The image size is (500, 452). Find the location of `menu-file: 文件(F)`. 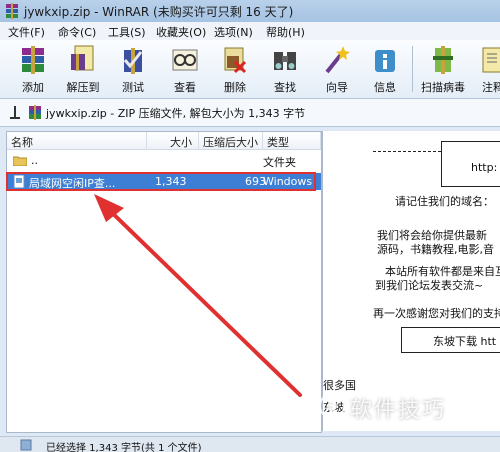

menu-file: 文件(F) is located at coordinates (26, 32).